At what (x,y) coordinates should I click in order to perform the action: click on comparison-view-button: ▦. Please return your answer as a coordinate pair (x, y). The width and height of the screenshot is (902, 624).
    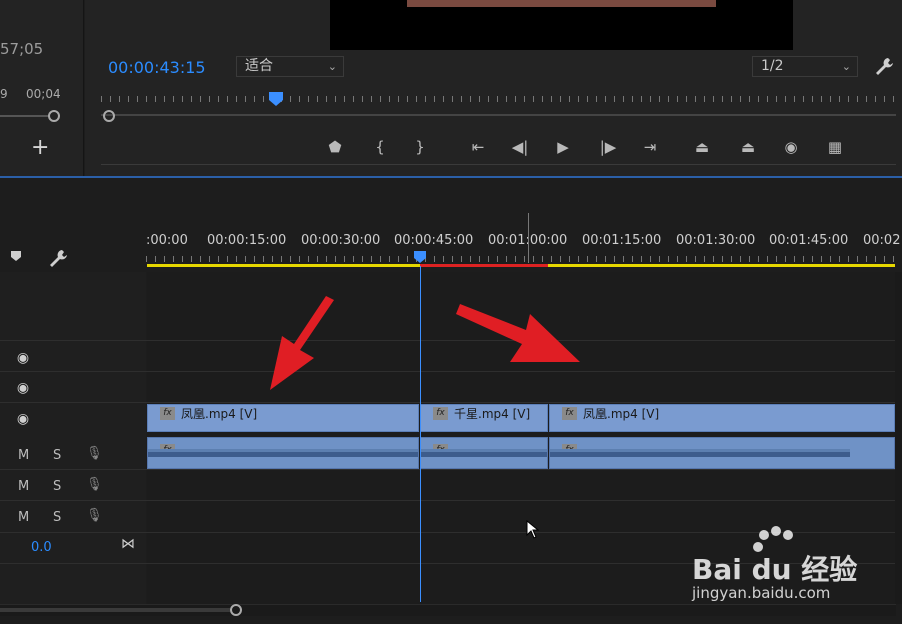
    Looking at the image, I should click on (835, 147).